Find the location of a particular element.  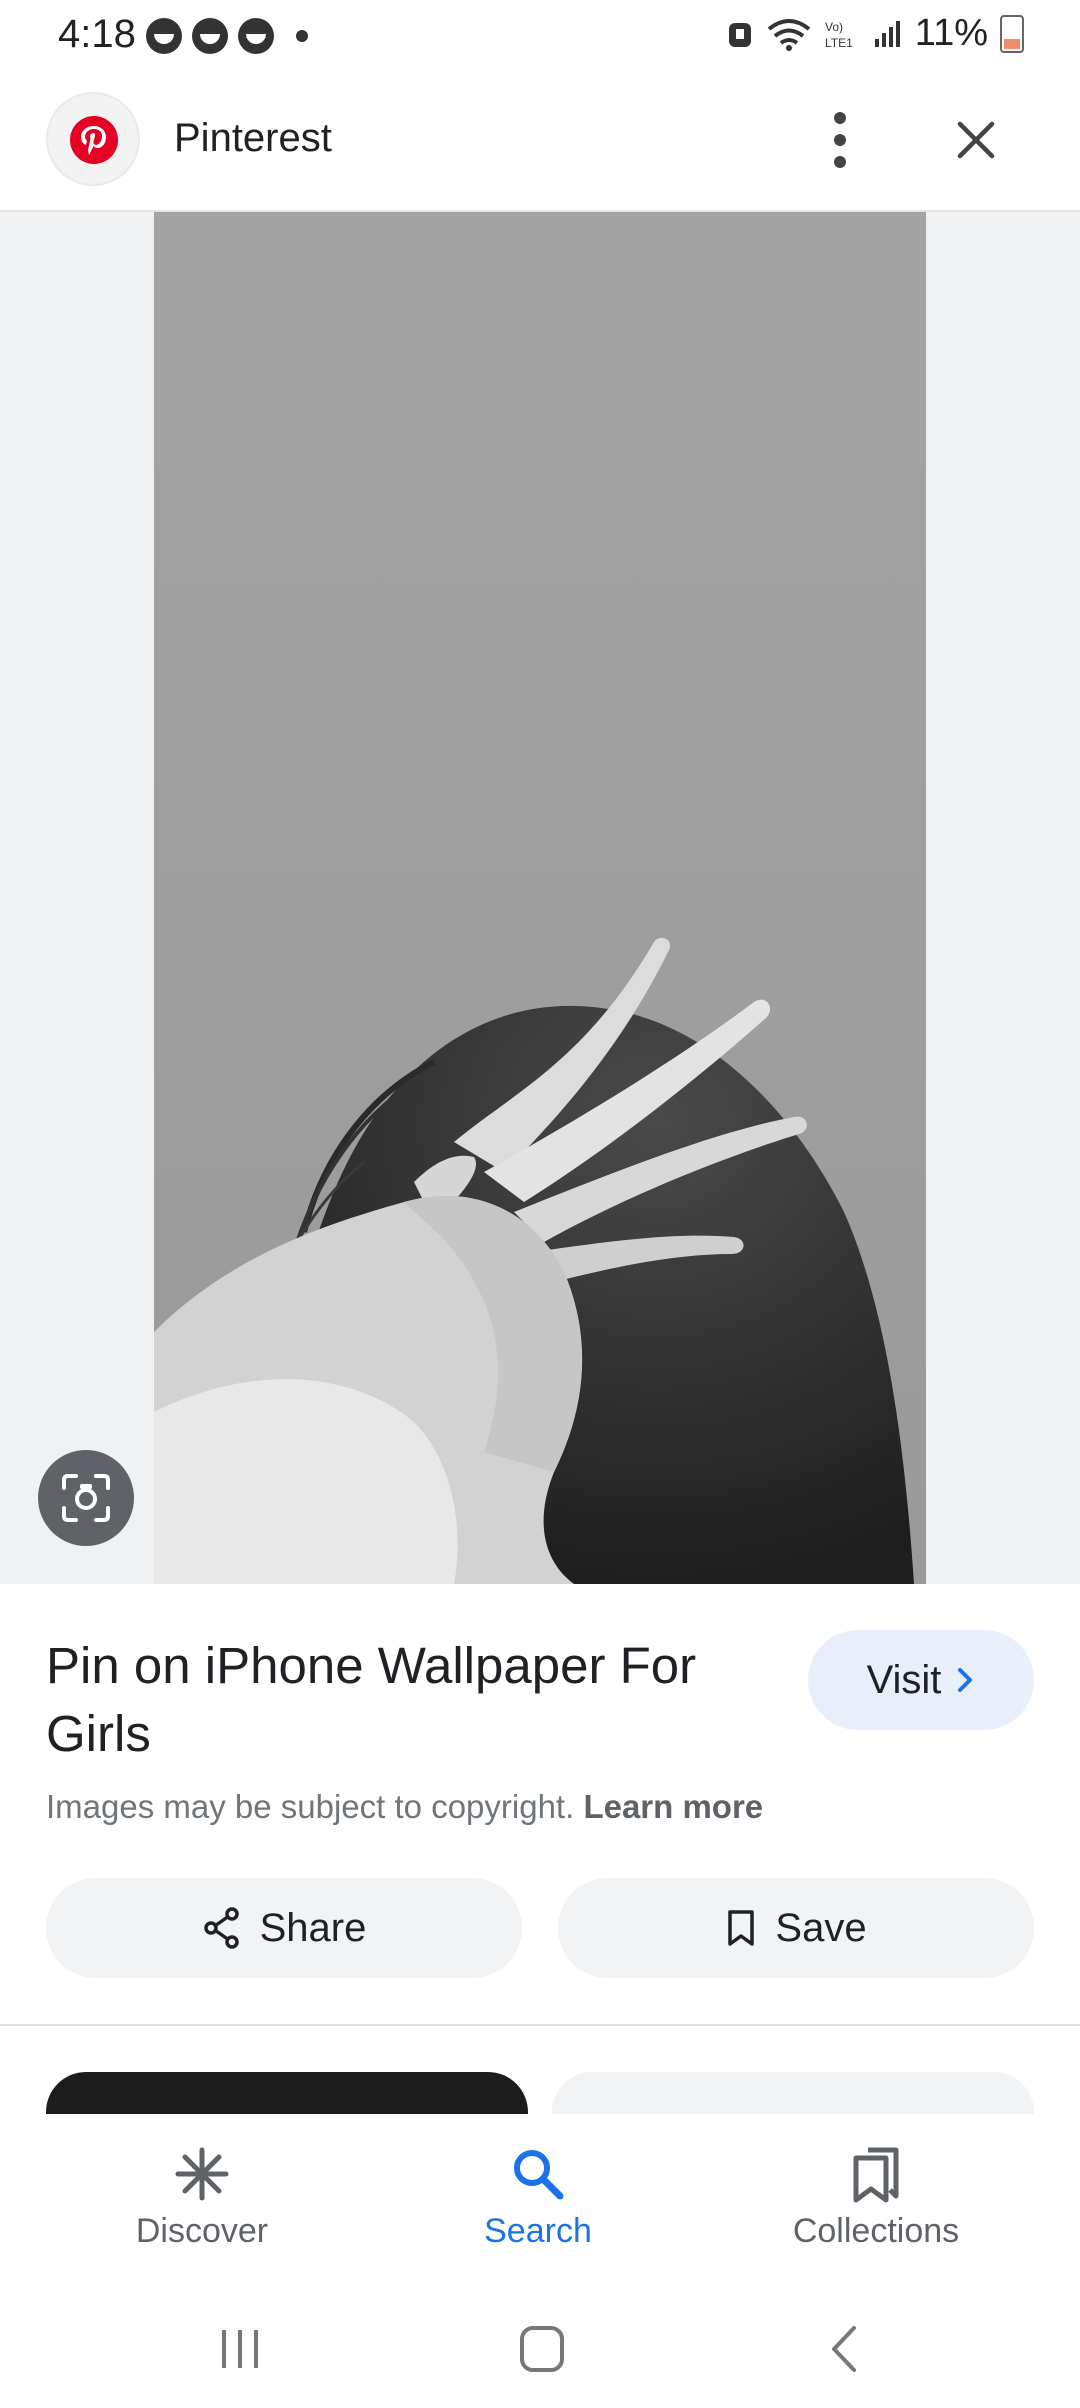

result-title: Pin on iPhone Wallpaper For Girls is located at coordinates (386, 1700).